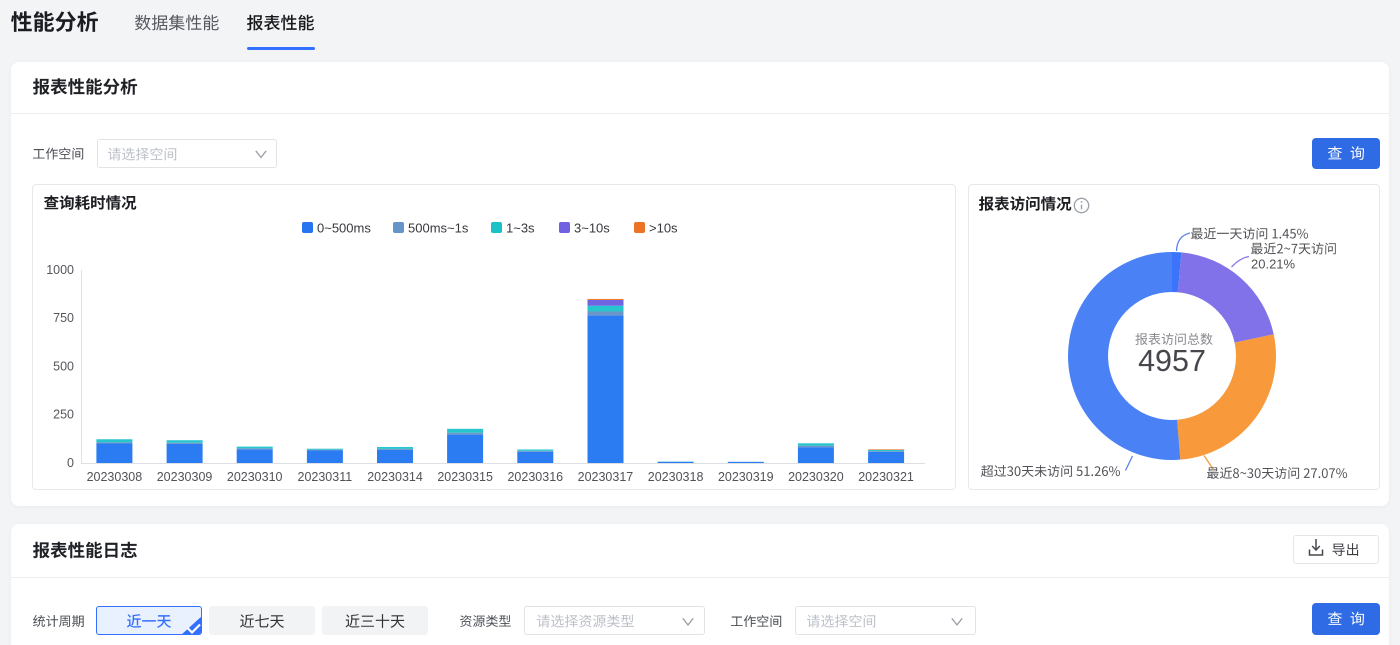 The image size is (1400, 645). What do you see at coordinates (325, 477) in the screenshot?
I see `svg-text: 20230311` at bounding box center [325, 477].